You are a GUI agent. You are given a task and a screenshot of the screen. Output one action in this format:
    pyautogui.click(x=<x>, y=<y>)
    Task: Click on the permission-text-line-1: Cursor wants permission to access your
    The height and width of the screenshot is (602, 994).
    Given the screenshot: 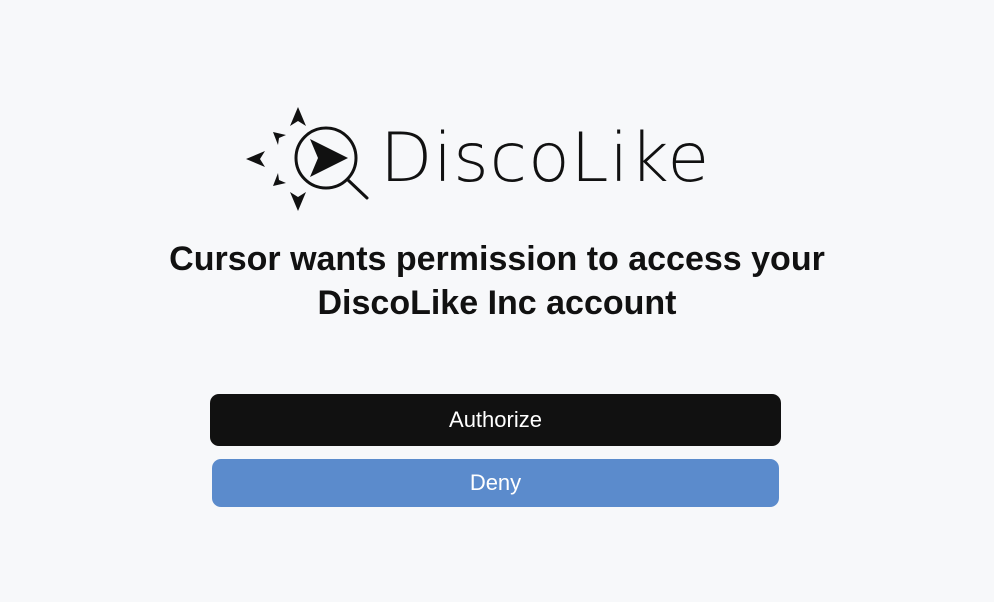 What is the action you would take?
    pyautogui.click(x=497, y=259)
    